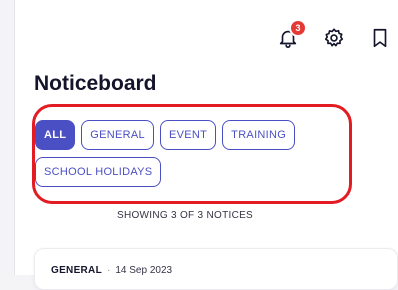 The image size is (398, 290). I want to click on filter-chip-all: ALL, so click(55, 135).